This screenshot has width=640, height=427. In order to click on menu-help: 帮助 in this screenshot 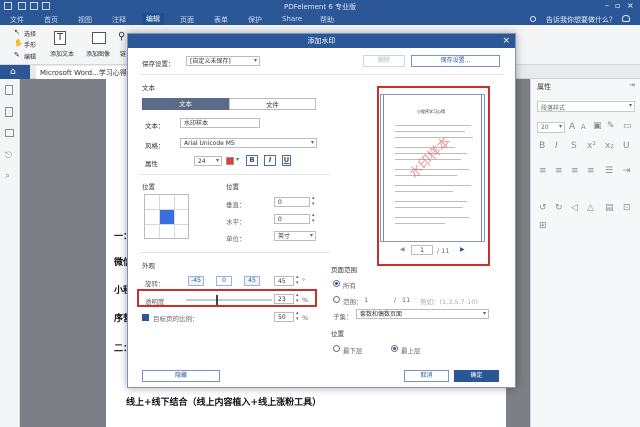, I will do `click(327, 20)`.